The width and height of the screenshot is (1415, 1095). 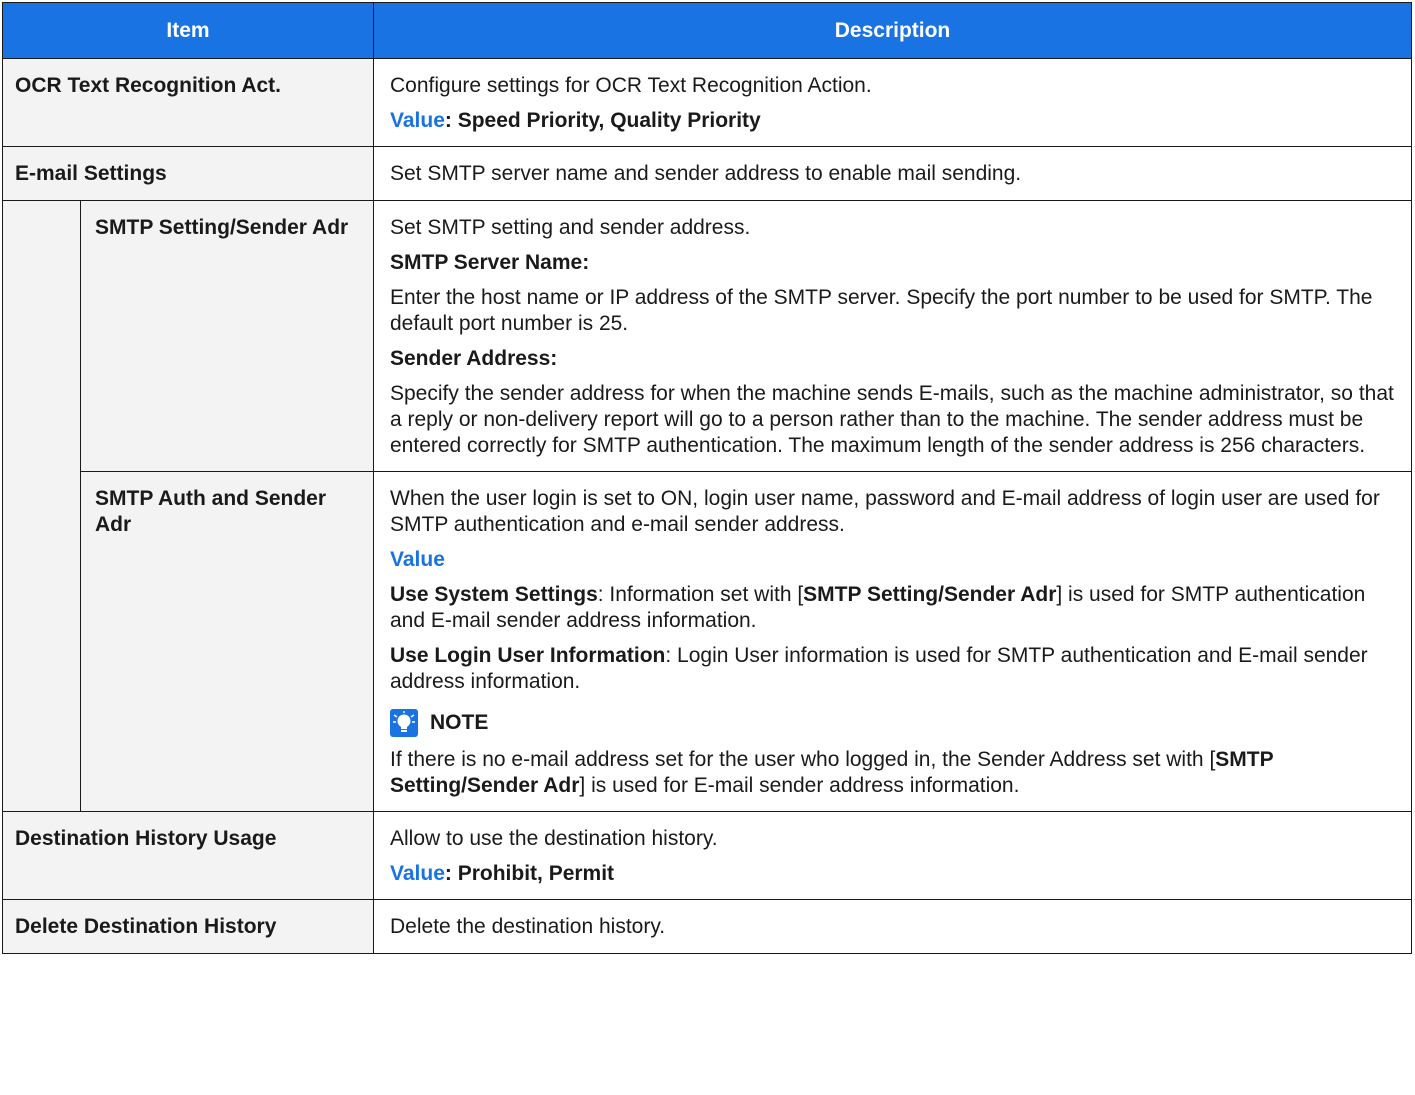 What do you see at coordinates (575, 120) in the screenshot?
I see `ocr-value: Value: Speed Priority, Quality Priority` at bounding box center [575, 120].